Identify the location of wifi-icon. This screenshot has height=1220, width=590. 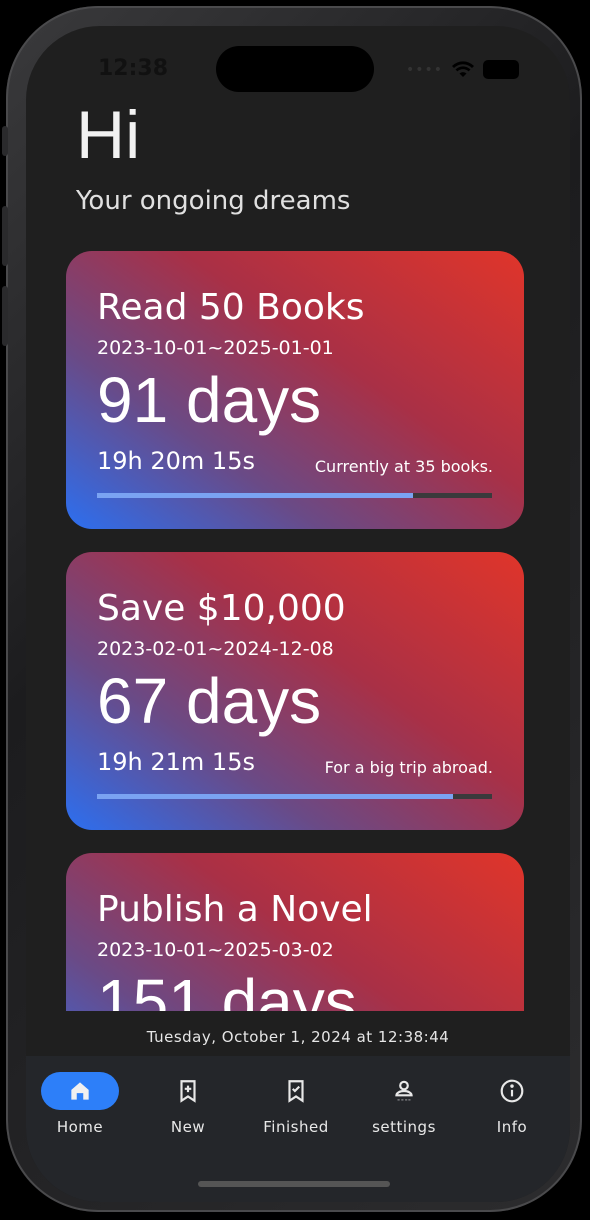
(463, 68).